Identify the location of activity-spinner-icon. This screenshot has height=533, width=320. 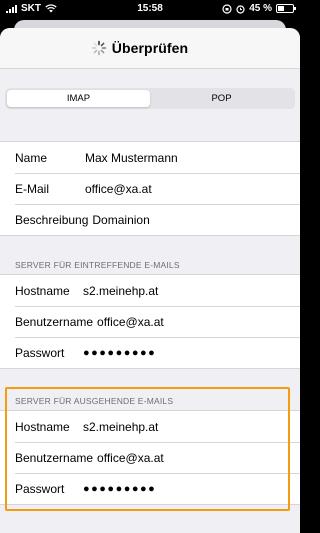
(99, 48).